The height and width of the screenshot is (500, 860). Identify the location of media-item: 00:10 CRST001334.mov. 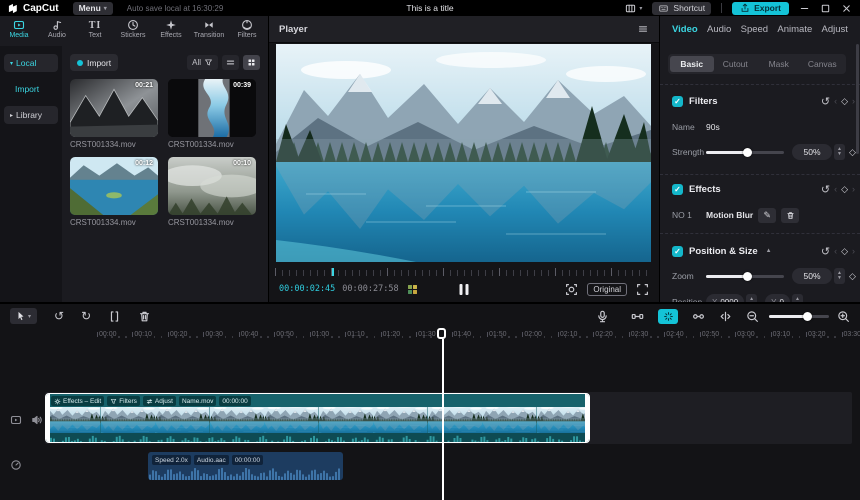
(212, 192).